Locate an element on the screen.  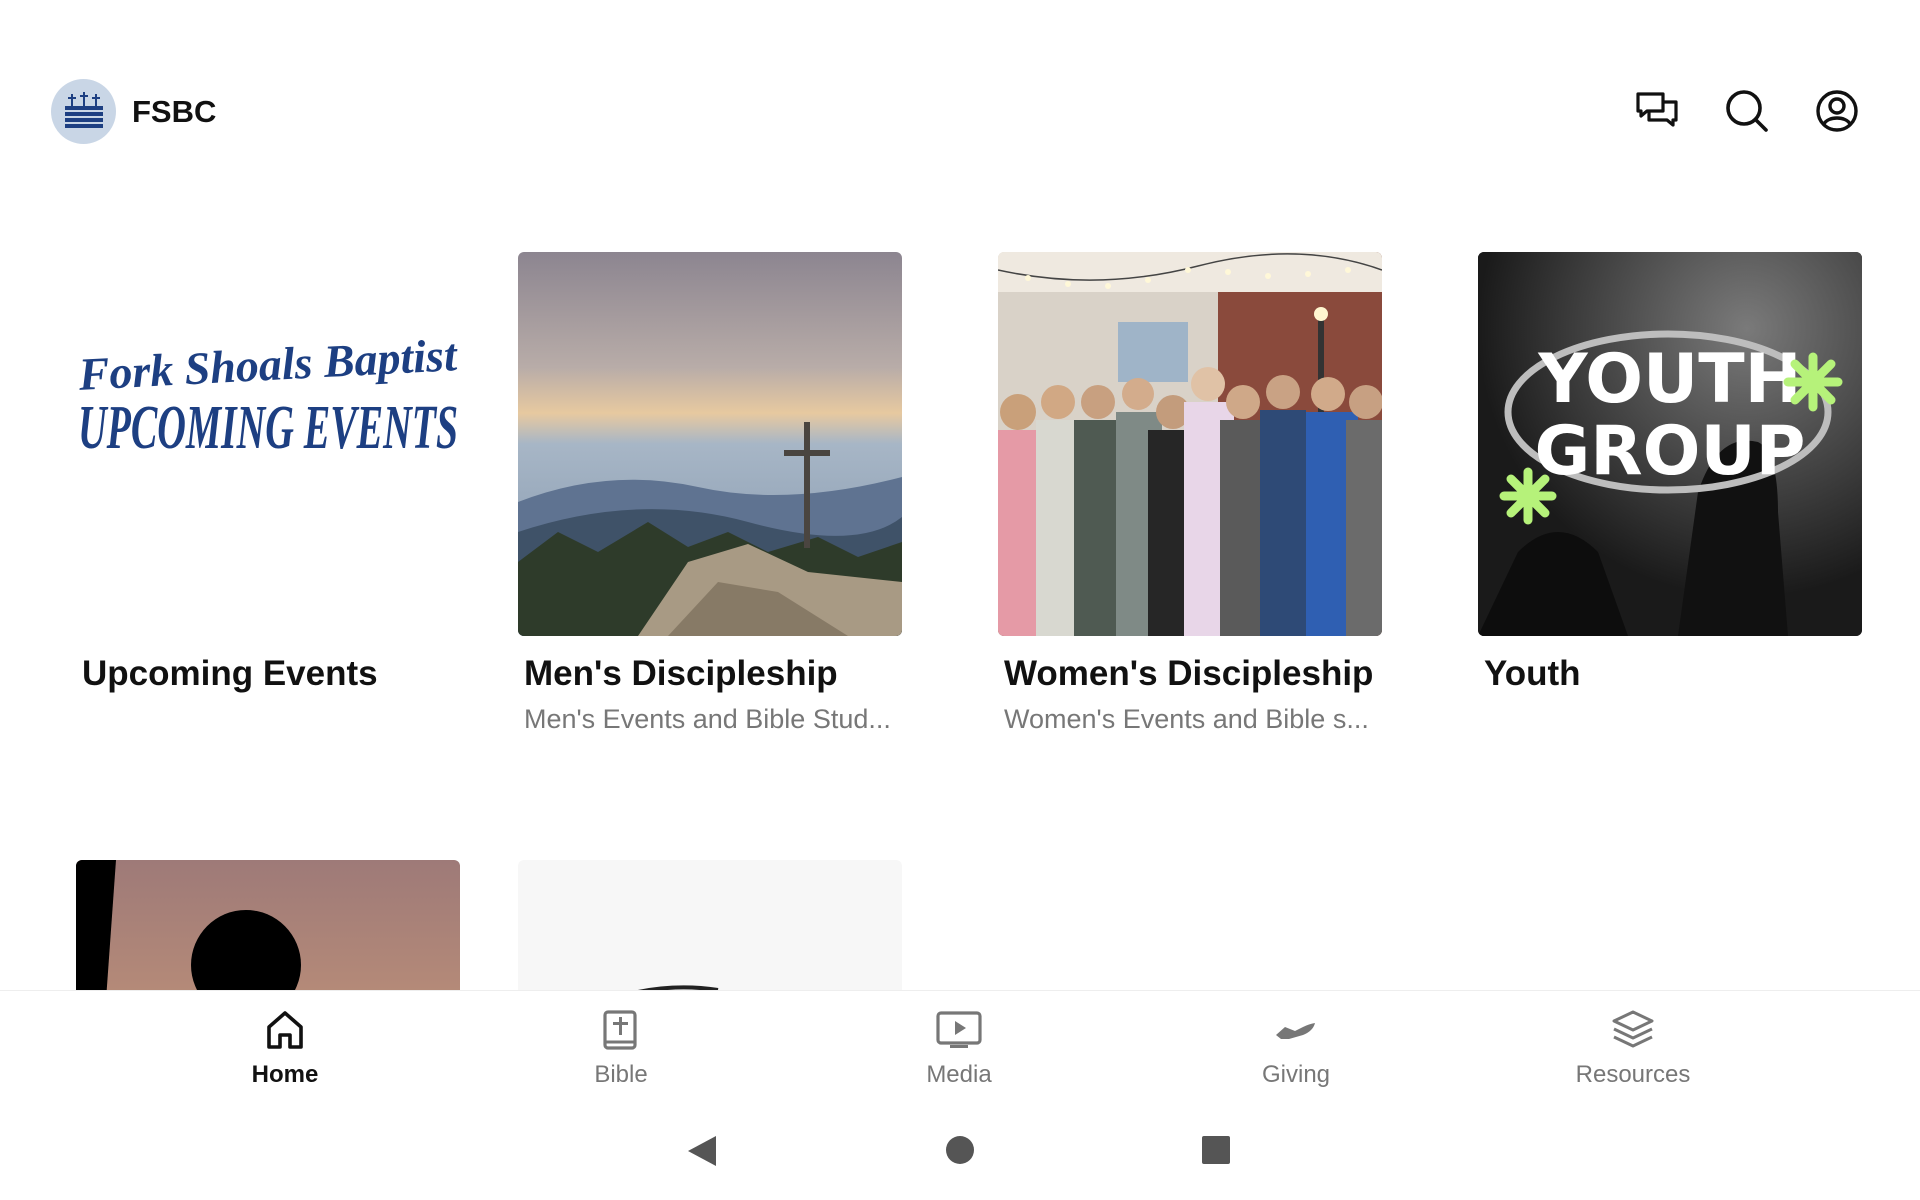
system-nav-bar is located at coordinates (960, 1150).